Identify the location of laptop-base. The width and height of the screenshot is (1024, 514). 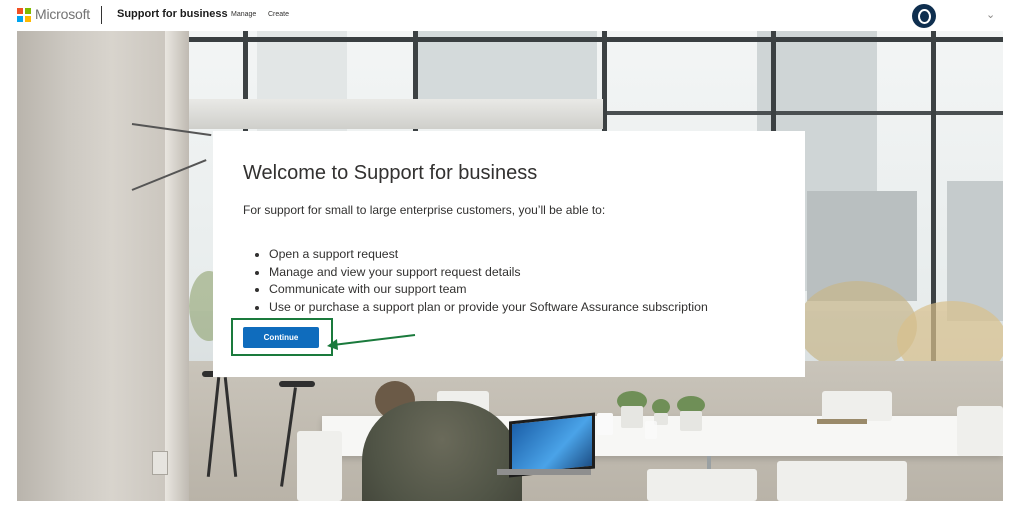
(544, 472).